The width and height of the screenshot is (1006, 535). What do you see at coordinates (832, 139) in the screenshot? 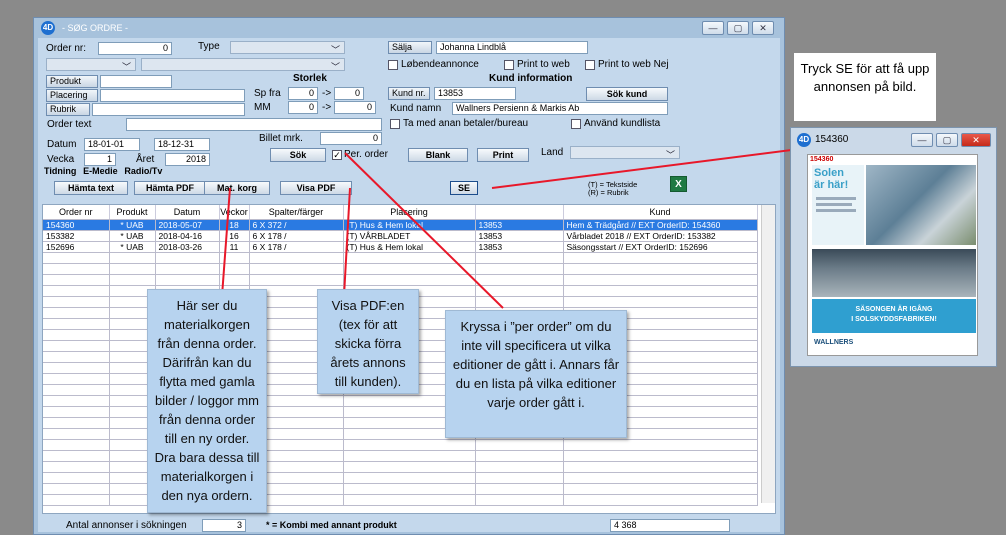
I see `ad-preview-title: 154360` at bounding box center [832, 139].